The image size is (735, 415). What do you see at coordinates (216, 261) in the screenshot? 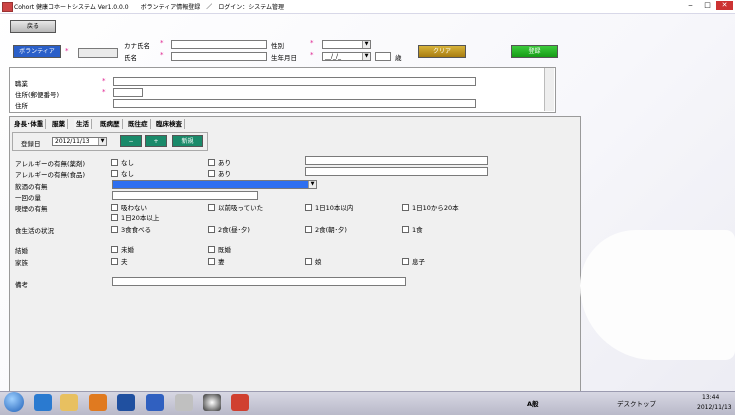
I see `family-wife-checkbox: 妻` at bounding box center [216, 261].